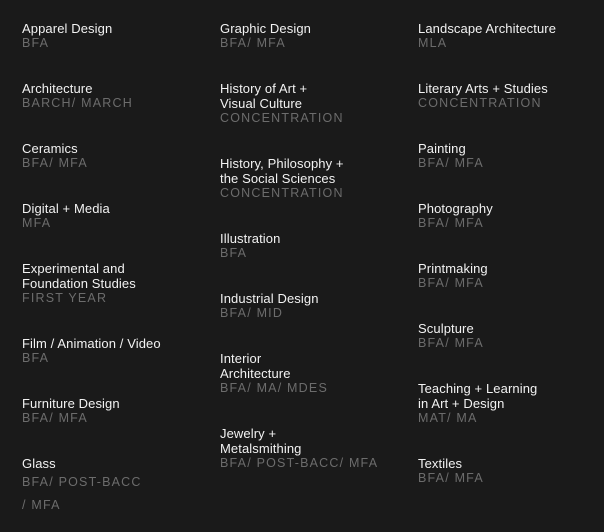 The image size is (604, 532). Describe the element at coordinates (269, 298) in the screenshot. I see `program-name: Industrial Design` at that location.